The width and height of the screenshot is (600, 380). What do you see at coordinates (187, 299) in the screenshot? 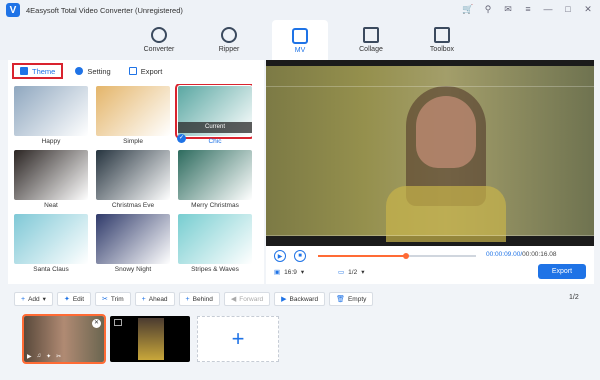
I see `plus-icon: +` at bounding box center [187, 299].